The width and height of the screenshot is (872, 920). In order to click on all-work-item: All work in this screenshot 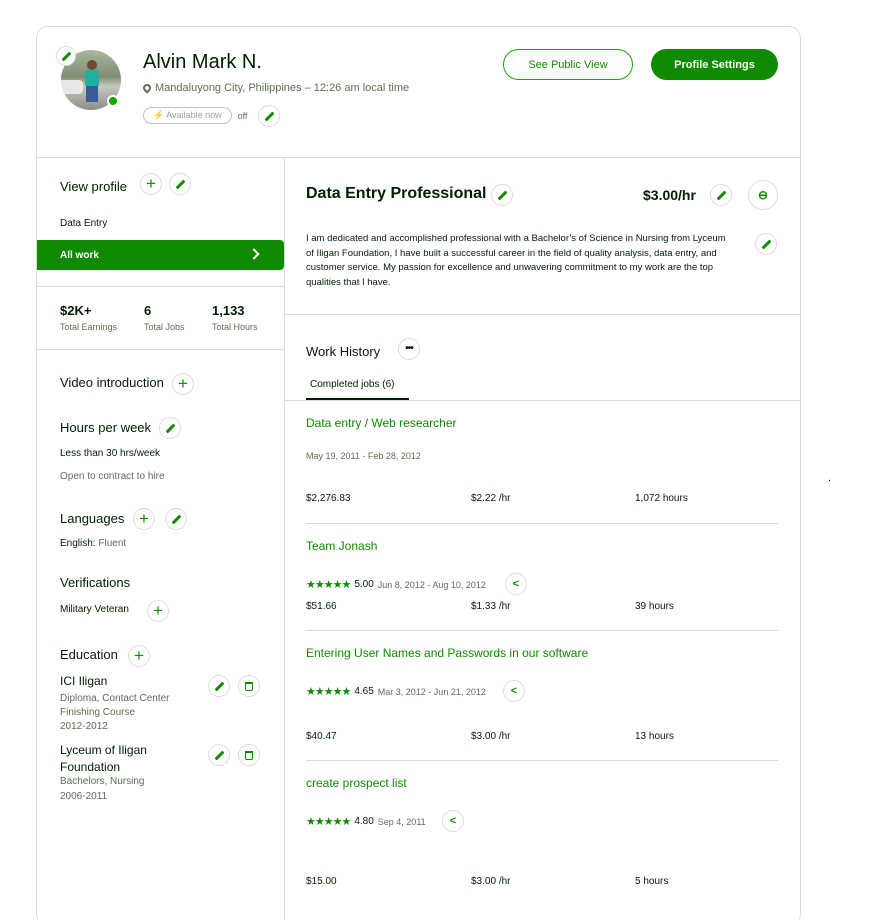, I will do `click(160, 255)`.